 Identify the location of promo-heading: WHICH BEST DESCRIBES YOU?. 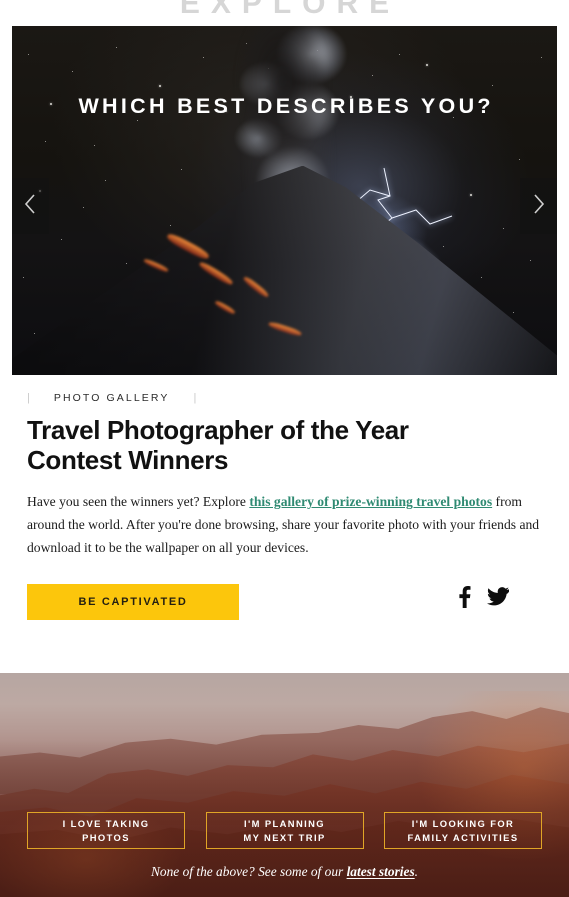
(286, 106).